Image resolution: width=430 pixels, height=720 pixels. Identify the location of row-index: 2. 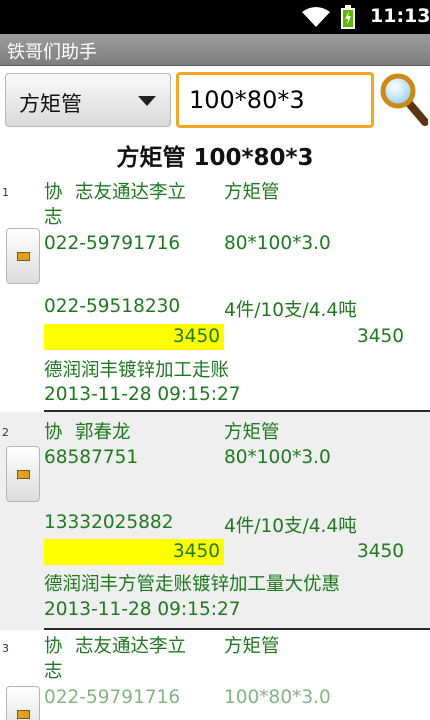
(5, 432).